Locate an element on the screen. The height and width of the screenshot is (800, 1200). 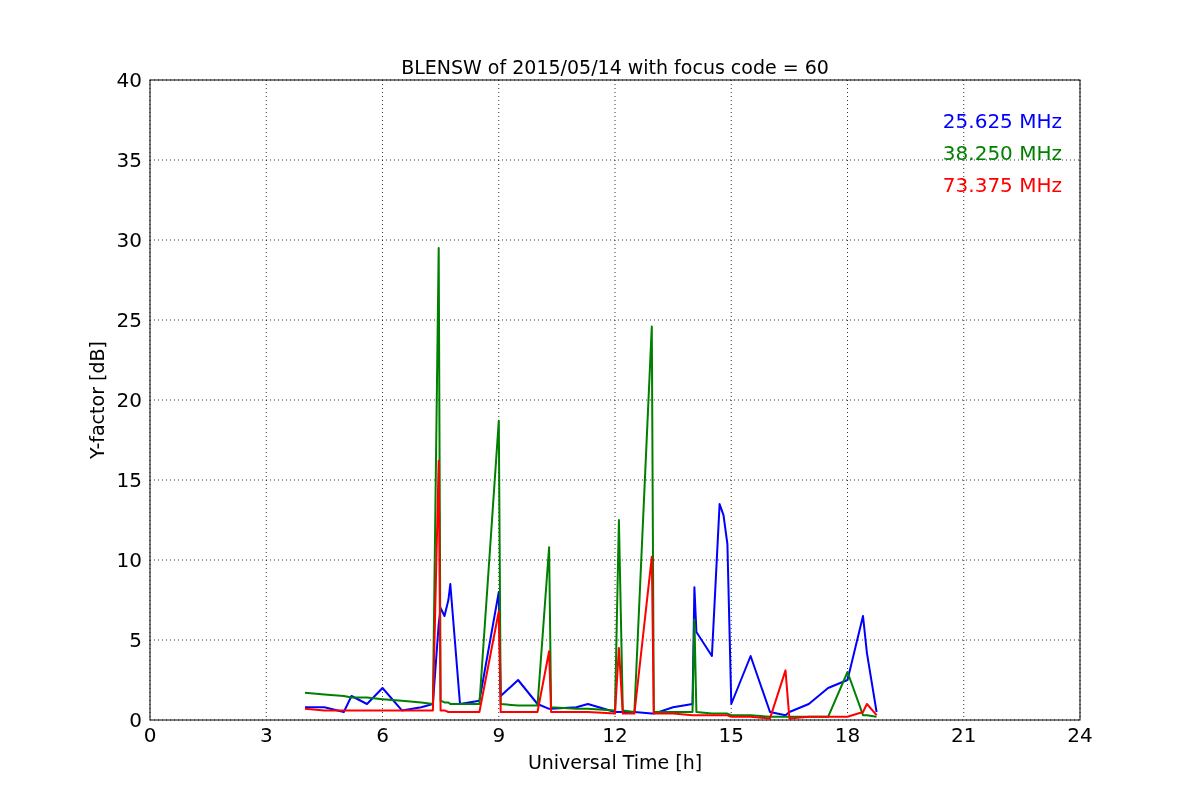
tick-label: 20 is located at coordinates (129, 400).